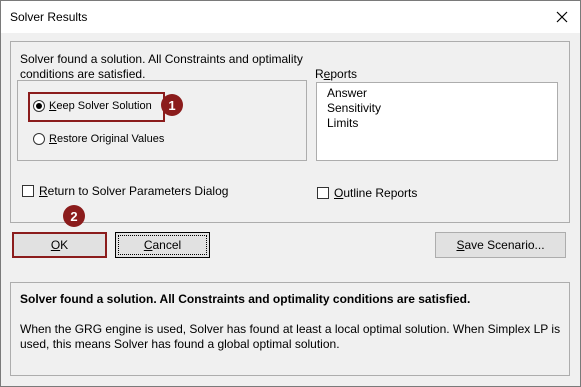  I want to click on return-to-parameters-label: Return to Solver Parameters Dialog, so click(133, 191).